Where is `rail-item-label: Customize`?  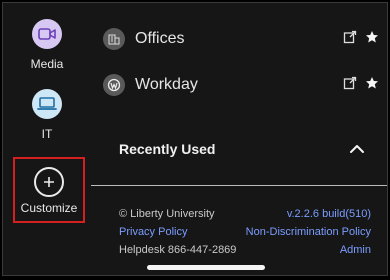 rail-item-label: Customize is located at coordinates (49, 208).